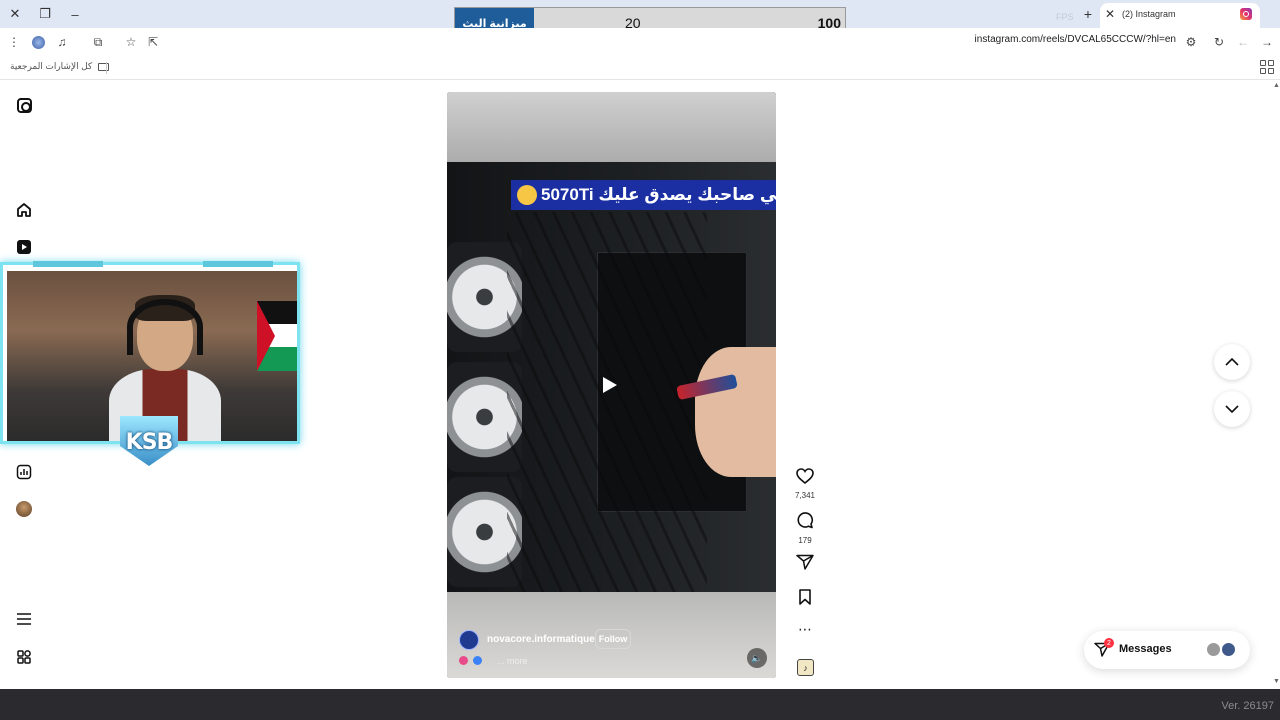  Describe the element at coordinates (1247, 706) in the screenshot. I see `version-label: Ver. 26197` at that location.